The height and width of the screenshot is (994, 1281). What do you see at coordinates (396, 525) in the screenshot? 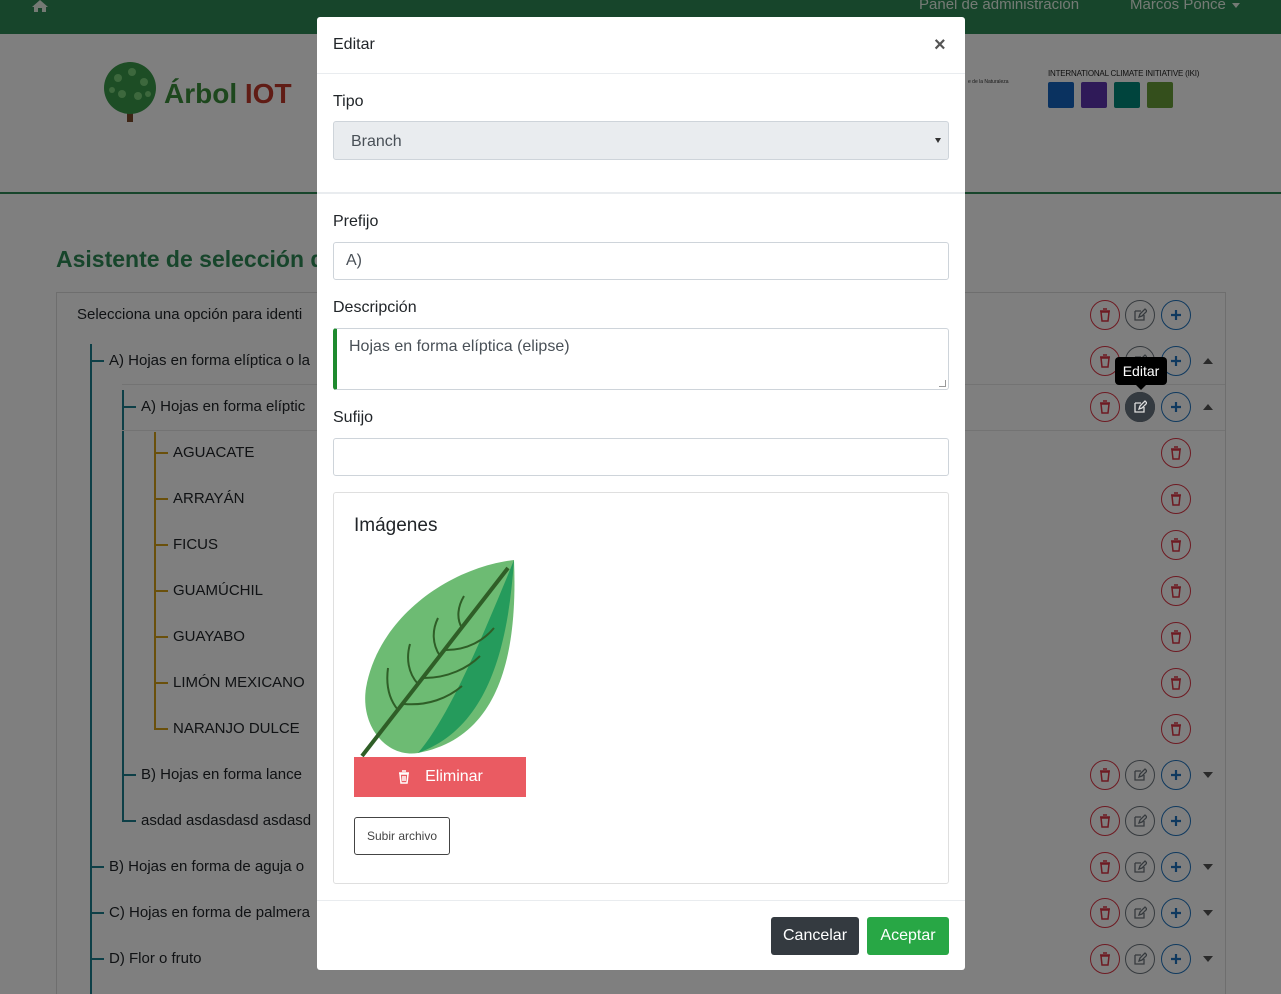
I see `images-title: Imágenes` at bounding box center [396, 525].